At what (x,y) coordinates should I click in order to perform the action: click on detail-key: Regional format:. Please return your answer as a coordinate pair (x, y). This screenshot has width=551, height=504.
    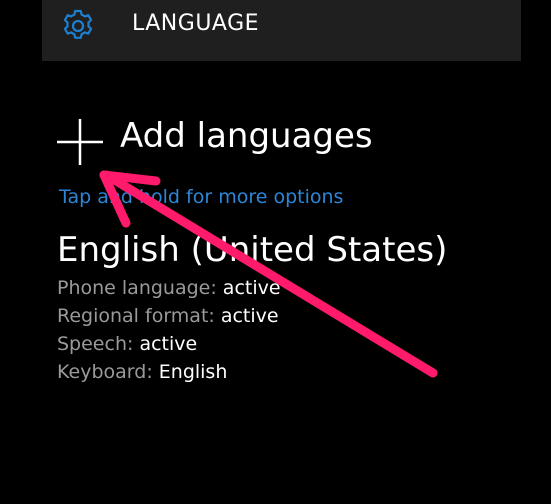
    Looking at the image, I should click on (139, 316).